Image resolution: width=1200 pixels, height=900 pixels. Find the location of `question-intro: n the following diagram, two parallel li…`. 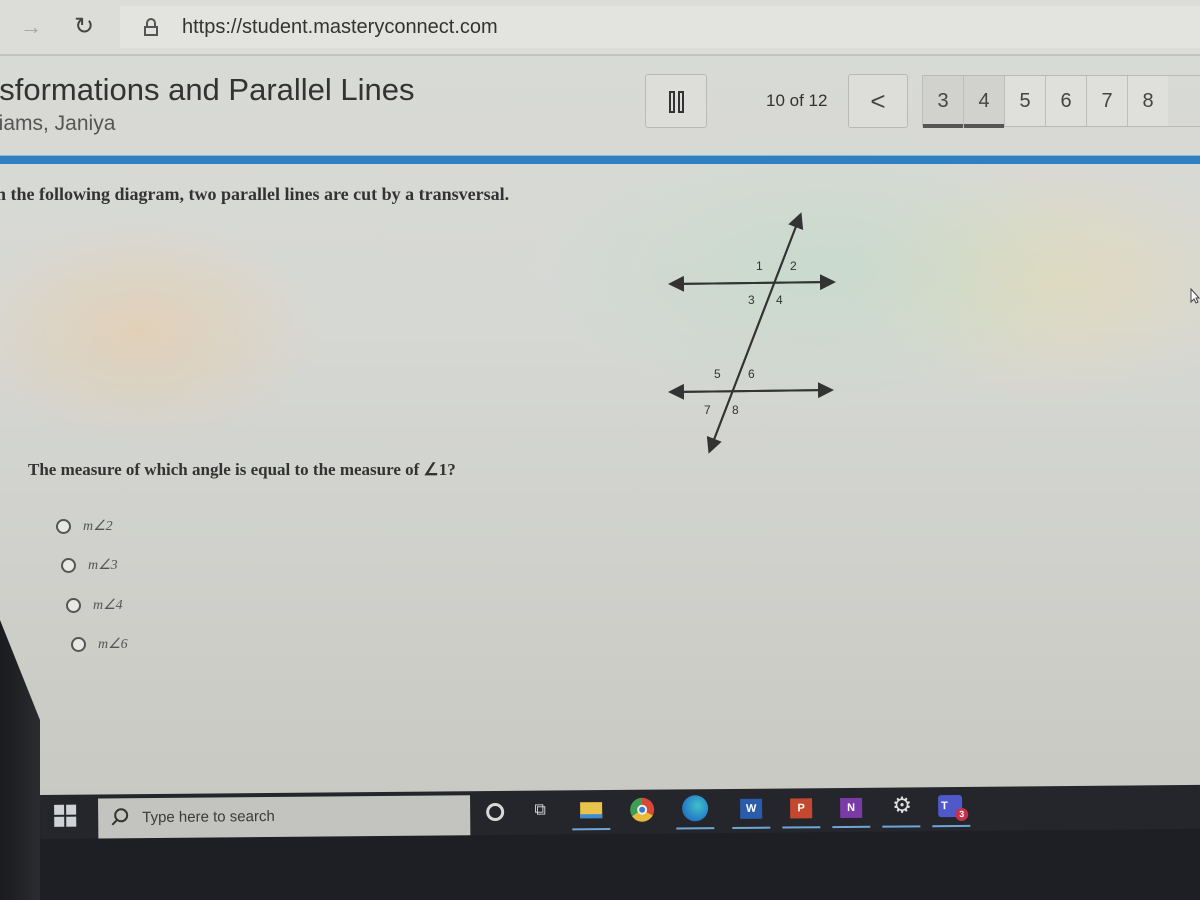

question-intro: n the following diagram, two parallel li… is located at coordinates (255, 194).